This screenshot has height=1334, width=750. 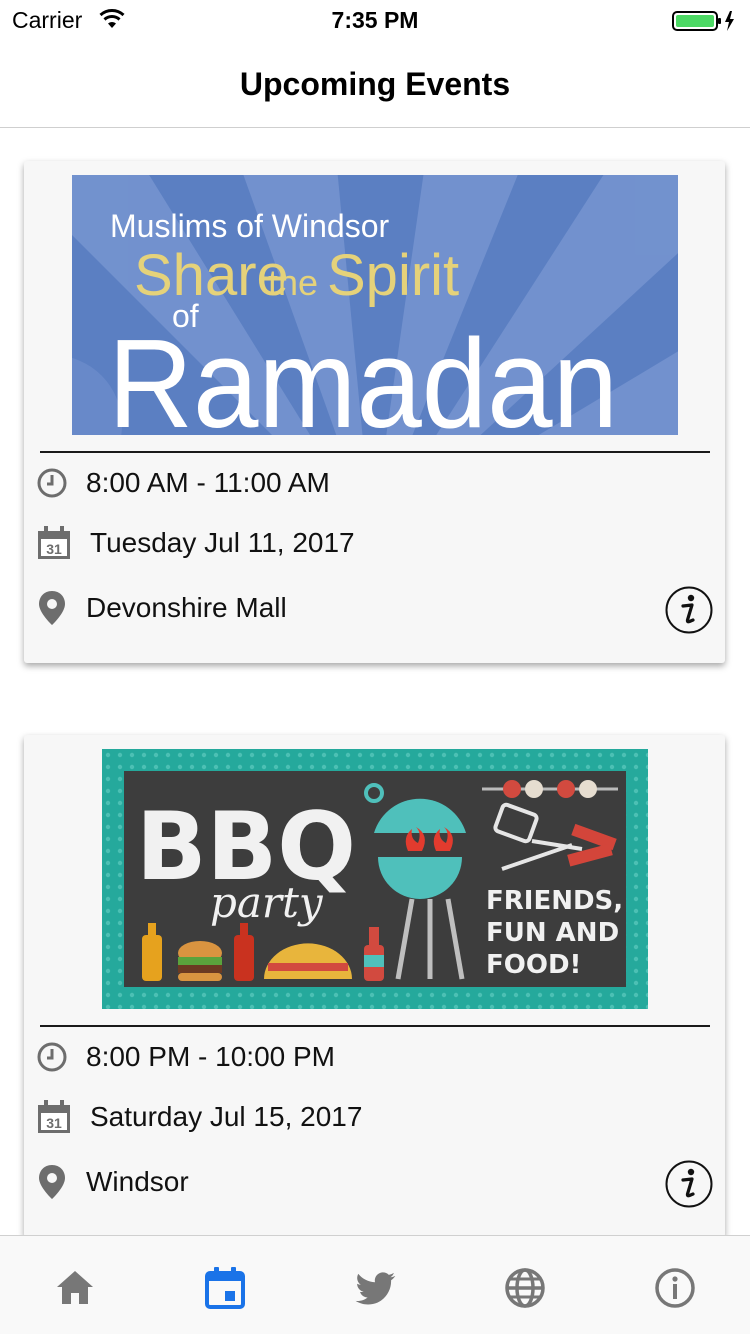 What do you see at coordinates (250, 226) in the screenshot?
I see `banner-org-text: Muslims of Windsor` at bounding box center [250, 226].